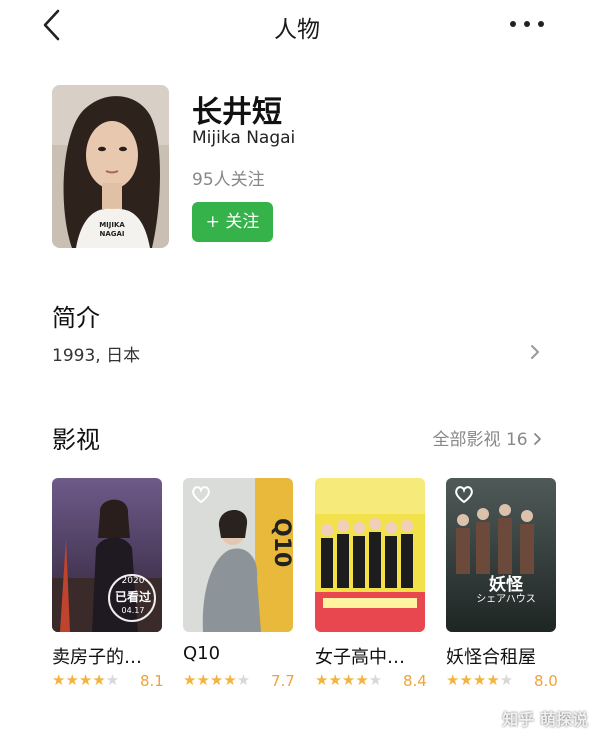  I want to click on all-films-link: 全部影视 16, so click(487, 437).